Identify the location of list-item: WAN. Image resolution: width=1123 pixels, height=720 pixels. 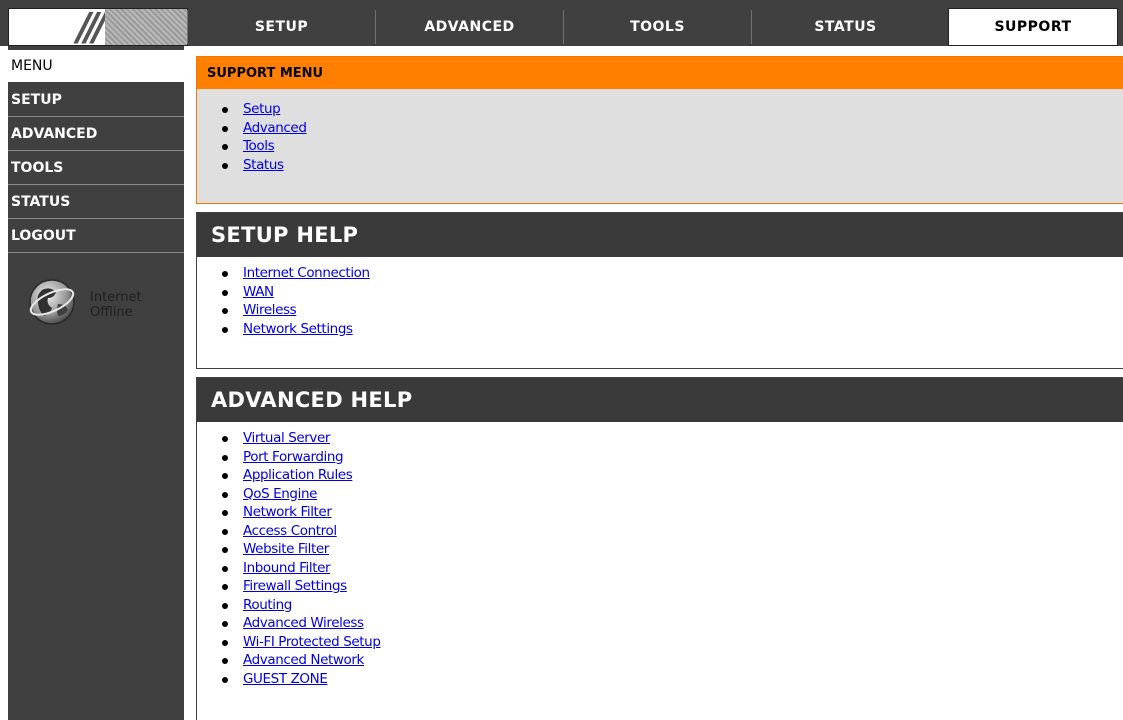
(296, 293).